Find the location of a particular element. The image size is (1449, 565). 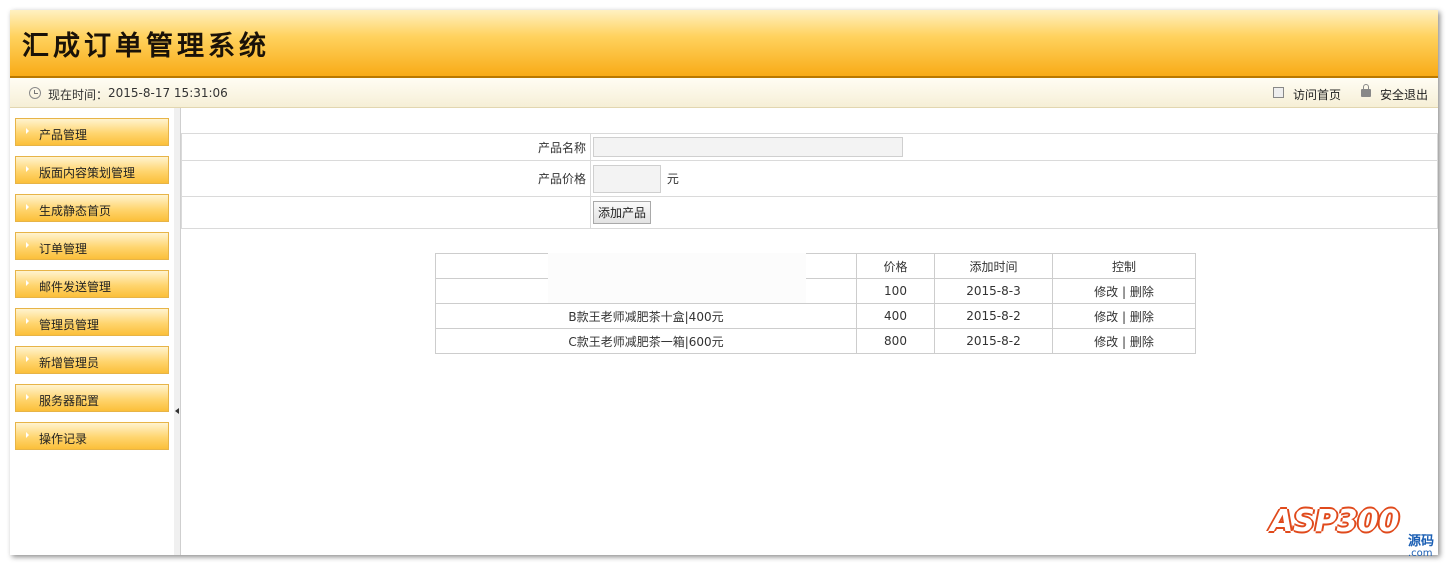

sidebar-splitter is located at coordinates (177, 331).